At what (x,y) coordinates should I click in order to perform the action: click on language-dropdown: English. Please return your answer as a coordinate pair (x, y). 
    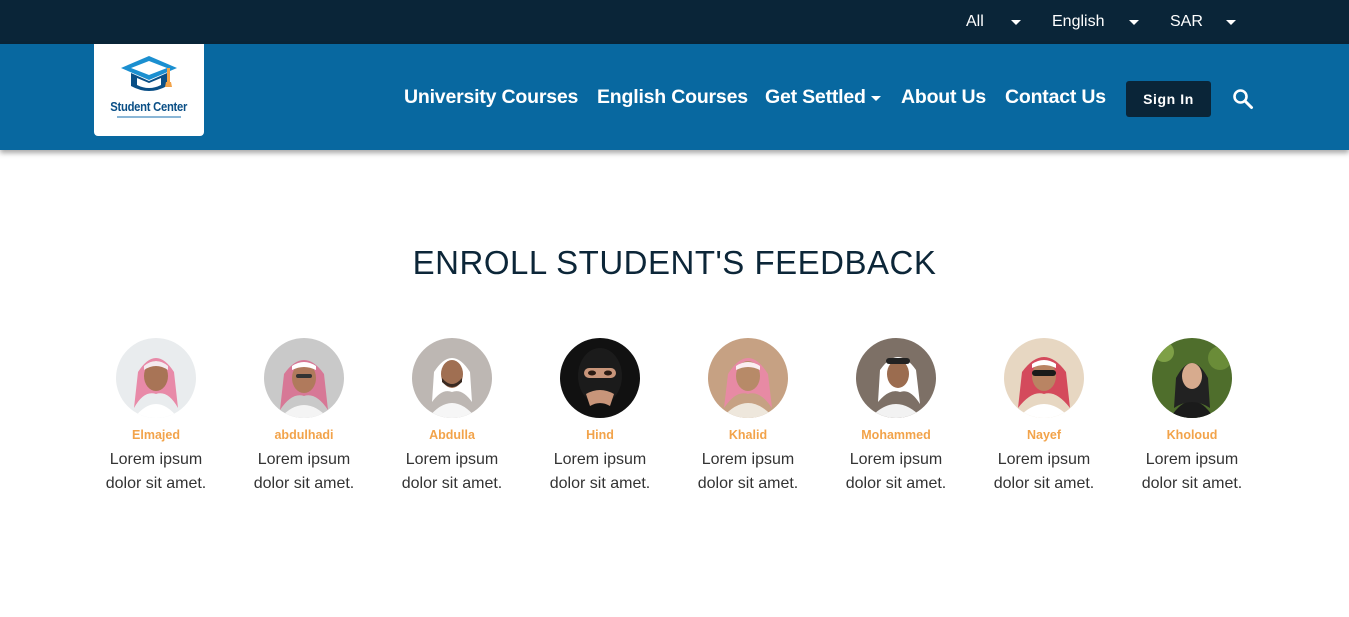
    Looking at the image, I should click on (1097, 22).